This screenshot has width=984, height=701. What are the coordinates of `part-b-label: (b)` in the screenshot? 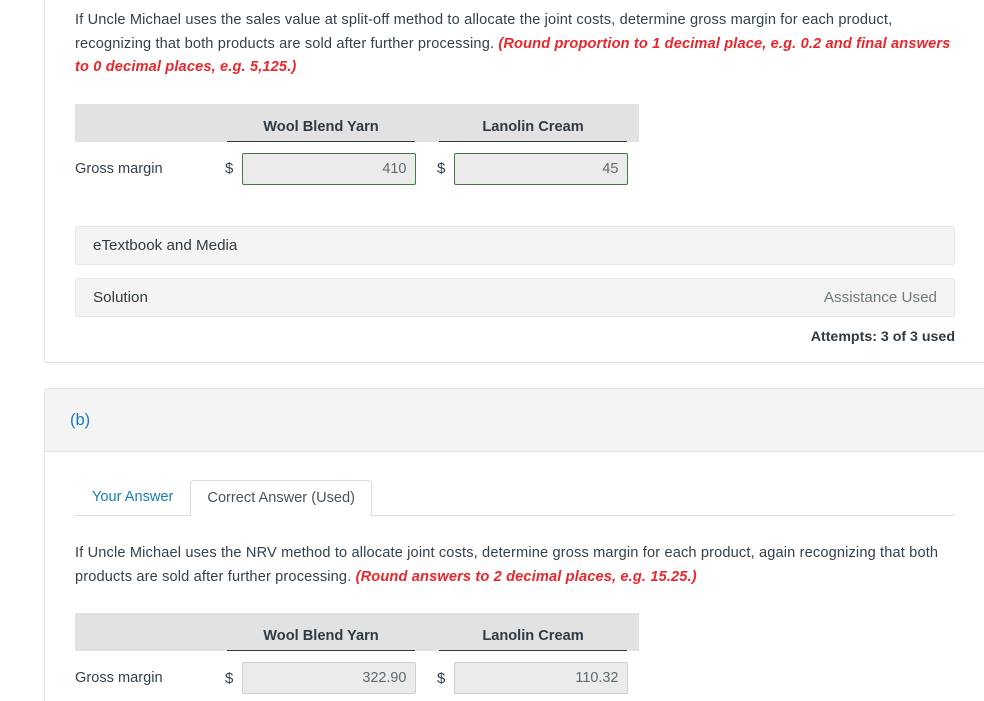 It's located at (80, 419).